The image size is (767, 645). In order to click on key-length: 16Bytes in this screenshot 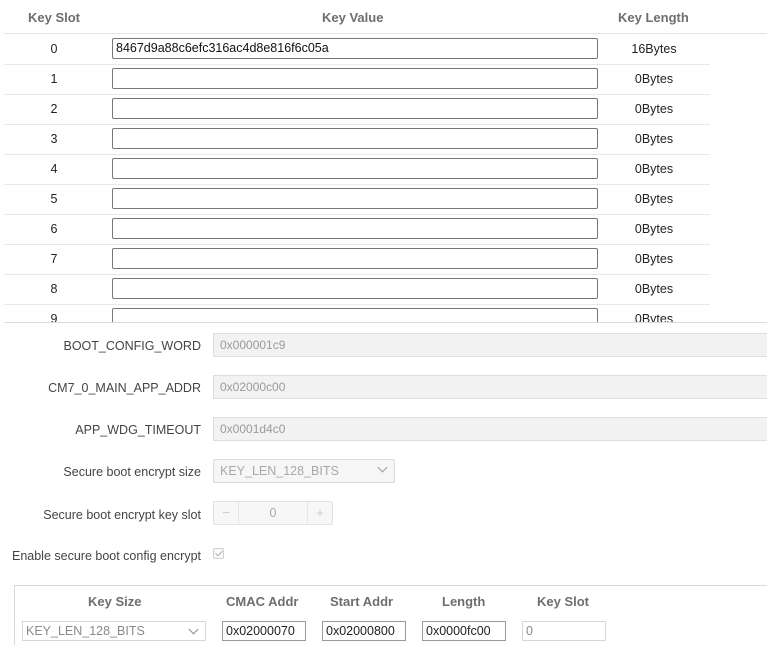, I will do `click(654, 49)`.